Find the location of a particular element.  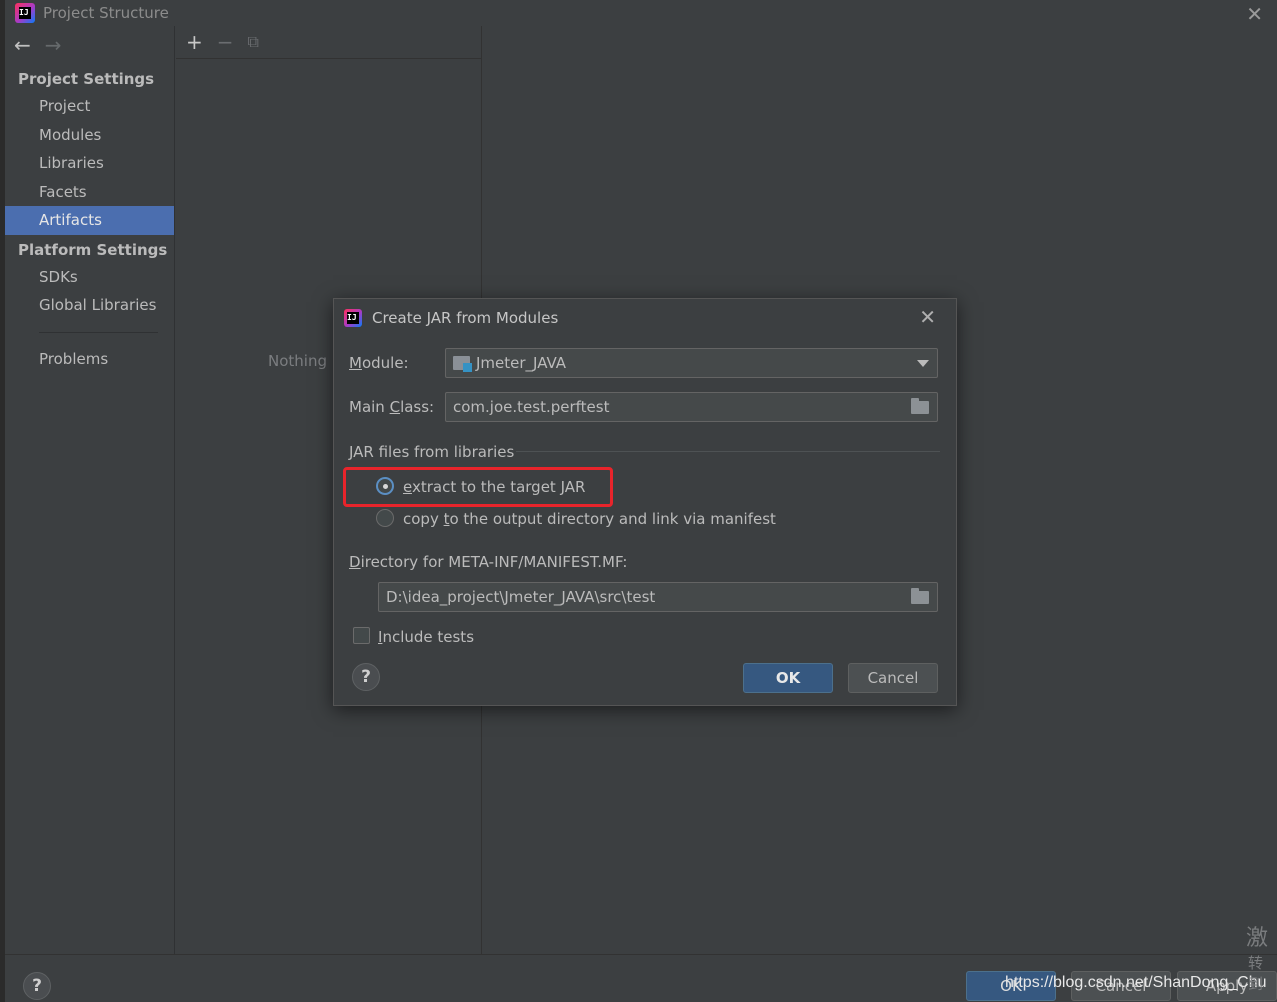

forward-arrow-icon: → is located at coordinates (53, 45).